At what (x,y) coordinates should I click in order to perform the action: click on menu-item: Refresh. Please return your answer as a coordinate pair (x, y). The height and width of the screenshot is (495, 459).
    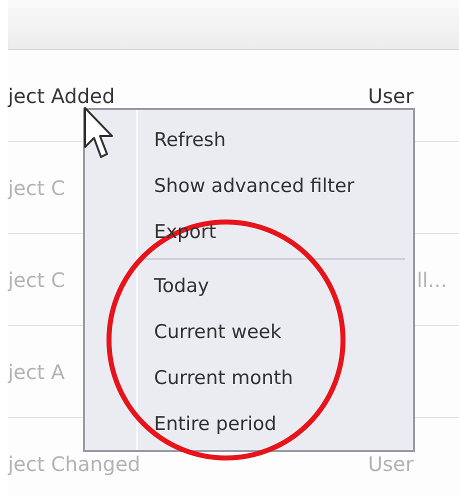
    Looking at the image, I should click on (190, 140).